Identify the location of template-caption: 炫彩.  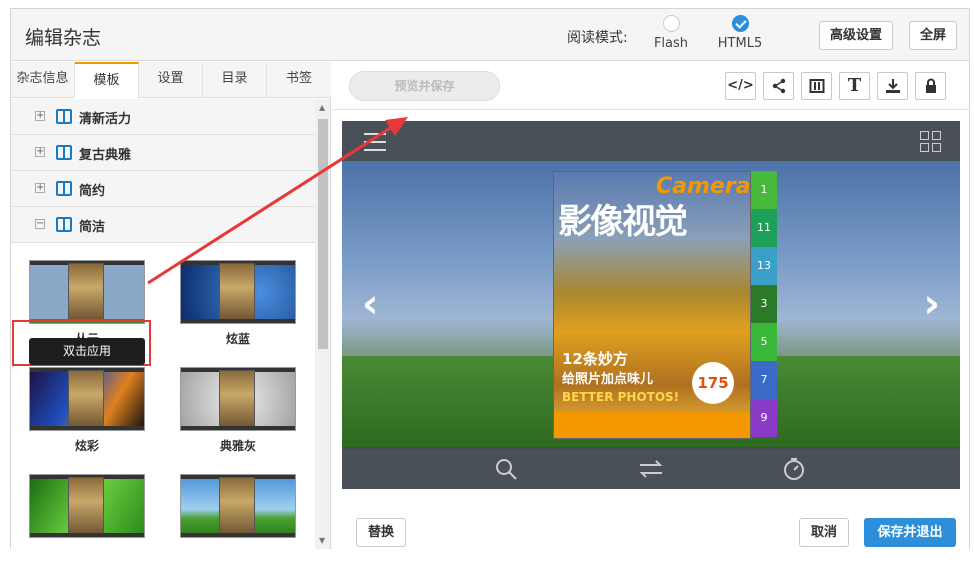
(86, 446).